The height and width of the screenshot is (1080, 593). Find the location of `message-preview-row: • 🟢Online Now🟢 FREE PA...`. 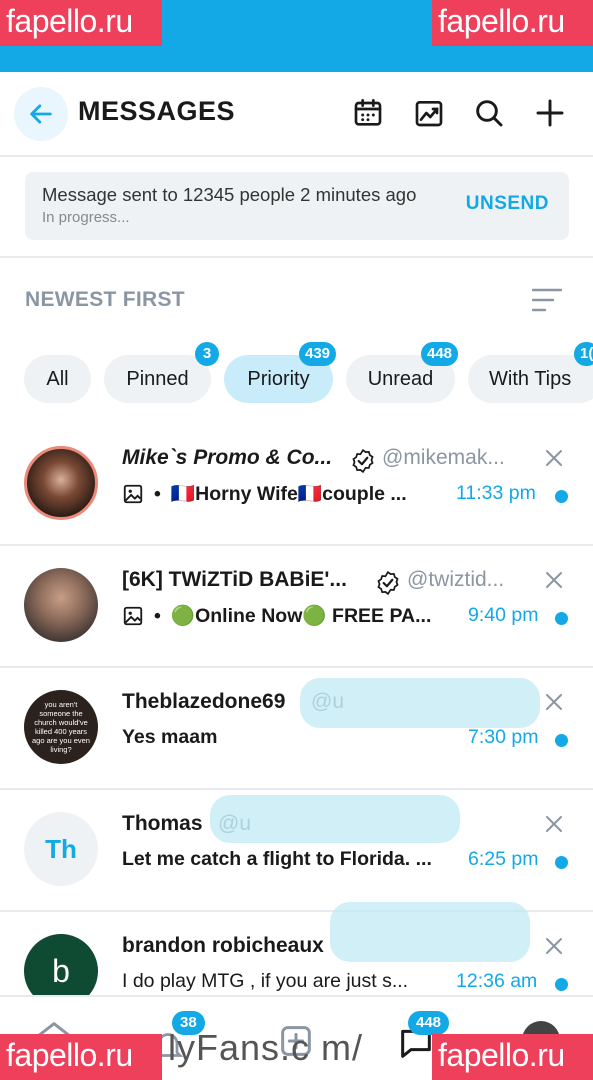

message-preview-row: • 🟢Online Now🟢 FREE PA... is located at coordinates (276, 616).